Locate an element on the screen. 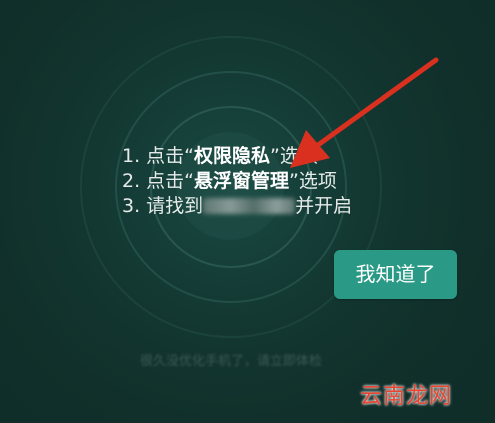 The image size is (495, 423). instruction-step-1: 1. 点击“权限隐私”选项 is located at coordinates (237, 156).